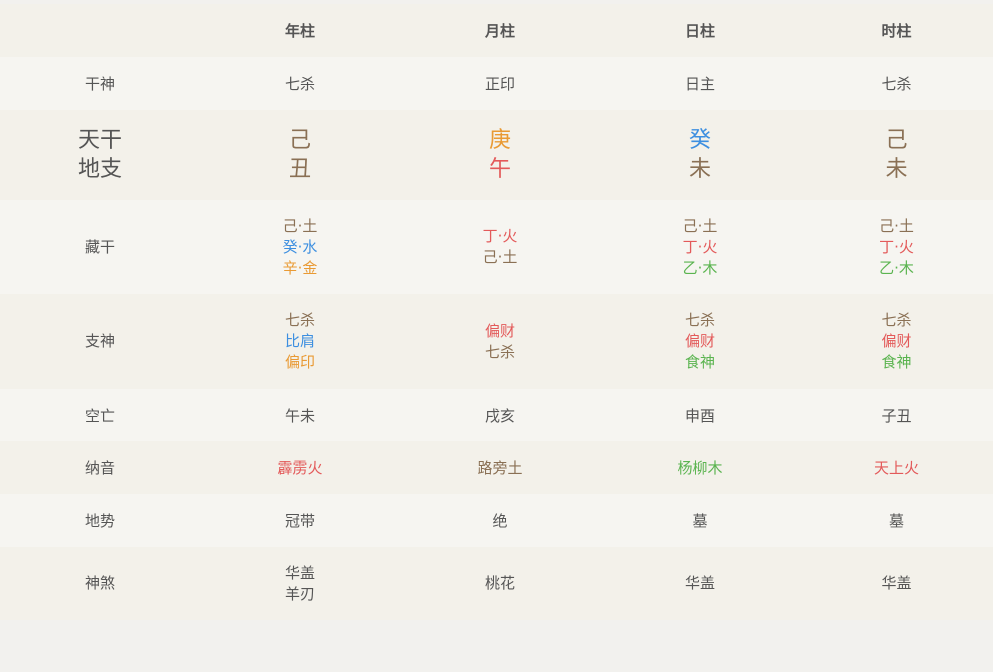 This screenshot has width=993, height=672. I want to click on hidden-stem: 癸·水, so click(300, 246).